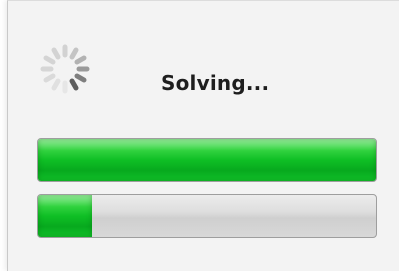  I want to click on current-progress-fill, so click(65, 216).